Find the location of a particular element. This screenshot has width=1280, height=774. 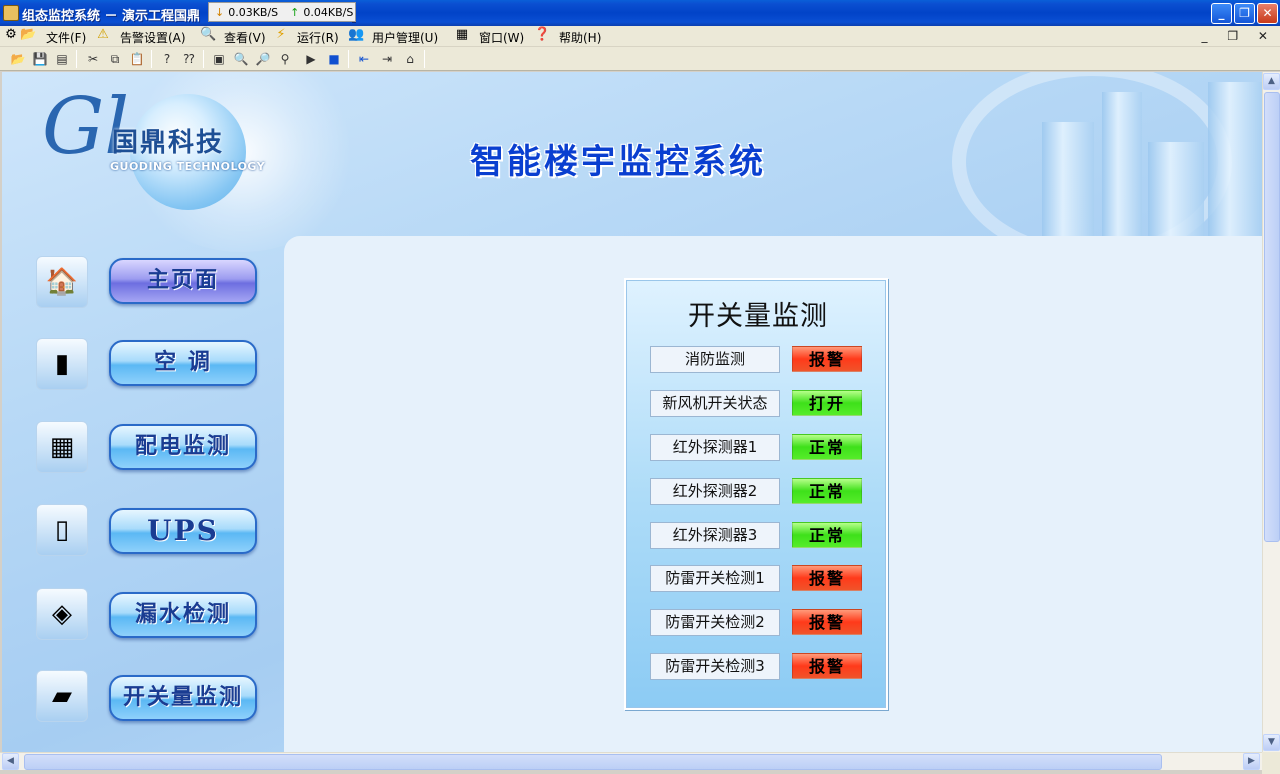

save-icon: 💾 is located at coordinates (40, 59).